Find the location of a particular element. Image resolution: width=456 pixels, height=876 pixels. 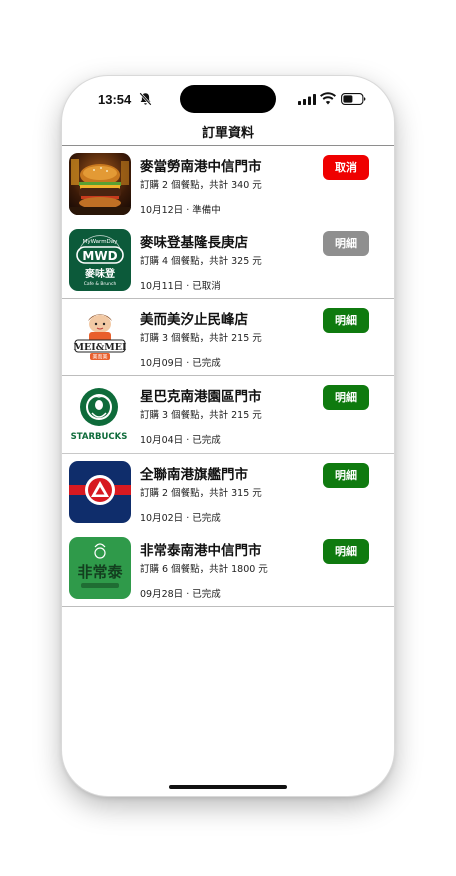

wifi-icon is located at coordinates (328, 98).